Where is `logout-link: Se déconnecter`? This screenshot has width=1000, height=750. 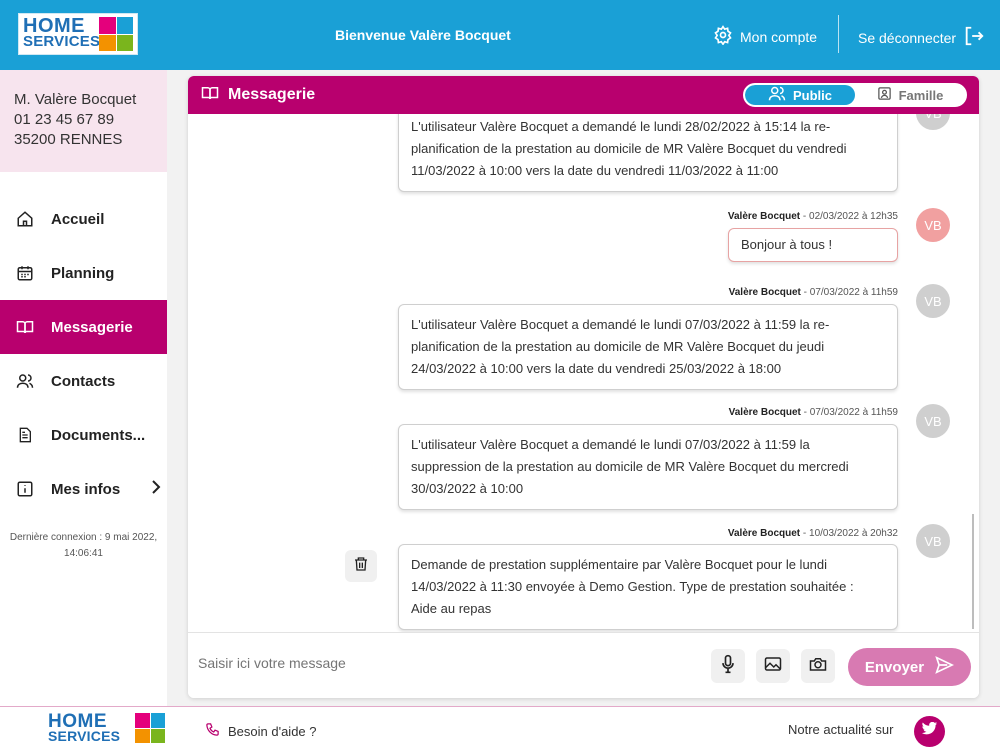
logout-link: Se déconnecter is located at coordinates (921, 37).